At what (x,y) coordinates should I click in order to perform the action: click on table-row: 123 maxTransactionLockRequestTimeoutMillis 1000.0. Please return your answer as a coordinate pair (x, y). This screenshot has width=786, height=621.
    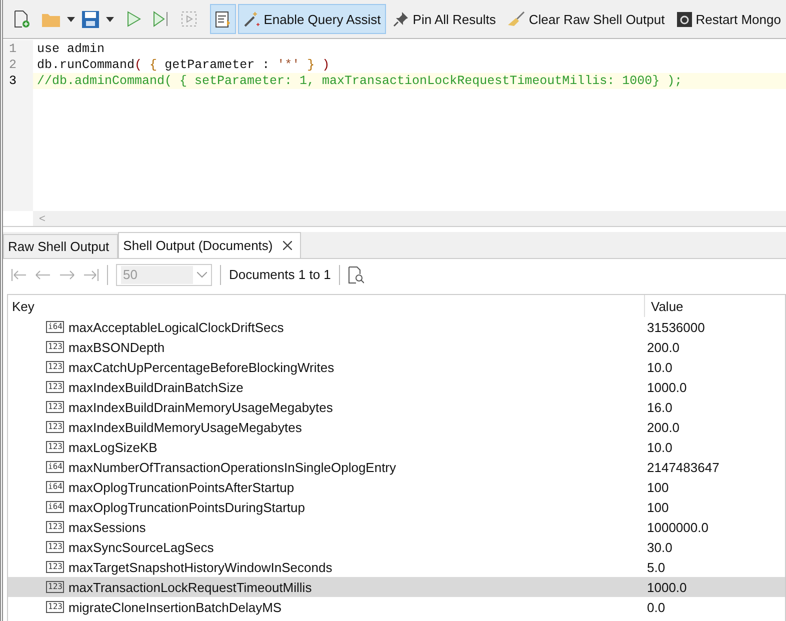
    Looking at the image, I should click on (396, 587).